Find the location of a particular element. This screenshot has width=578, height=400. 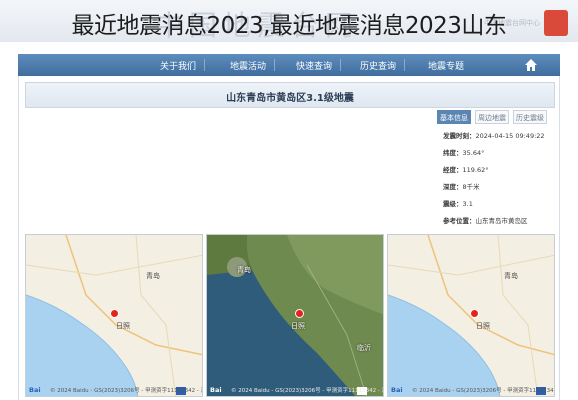

event-header: 山东青岛市黄岛区3.1级地震 is located at coordinates (290, 95).